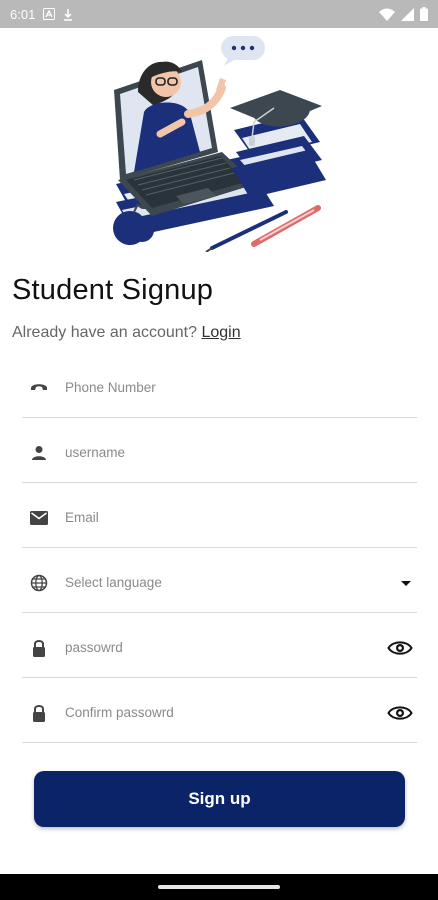 The height and width of the screenshot is (900, 438). Describe the element at coordinates (39, 518) in the screenshot. I see `mail-icon` at that location.